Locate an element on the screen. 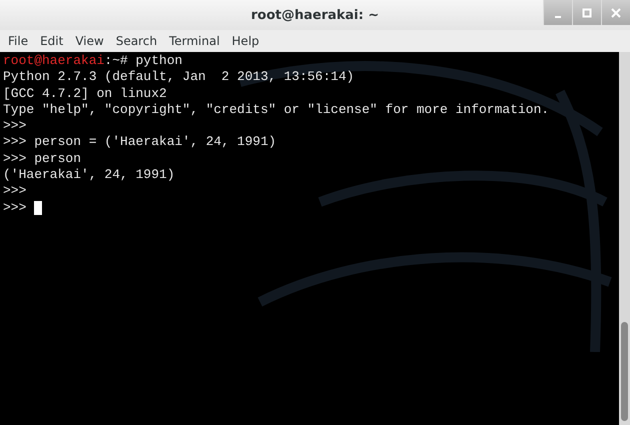 Image resolution: width=630 pixels, height=425 pixels. maximize-icon is located at coordinates (587, 13).